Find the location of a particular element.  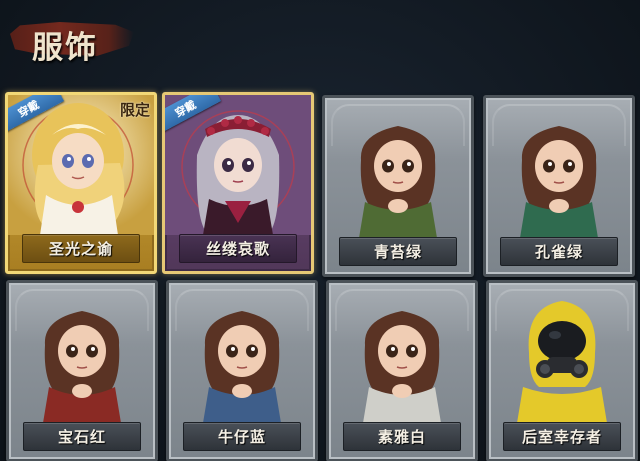

limited-badge: 限定 is located at coordinates (134, 110).